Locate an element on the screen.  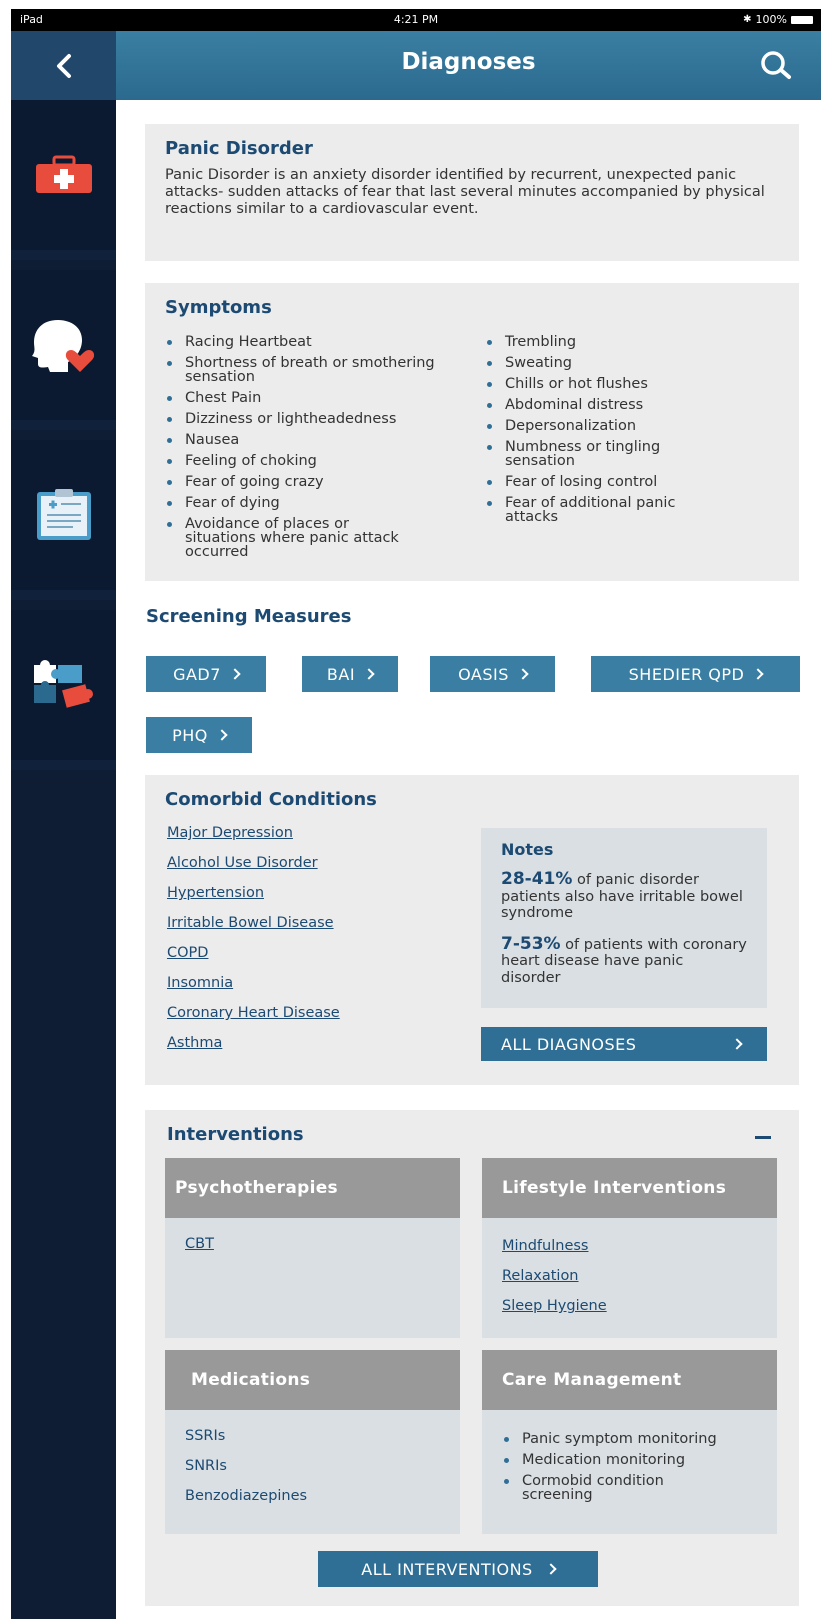
symptom-item: Nausea is located at coordinates (310, 440).